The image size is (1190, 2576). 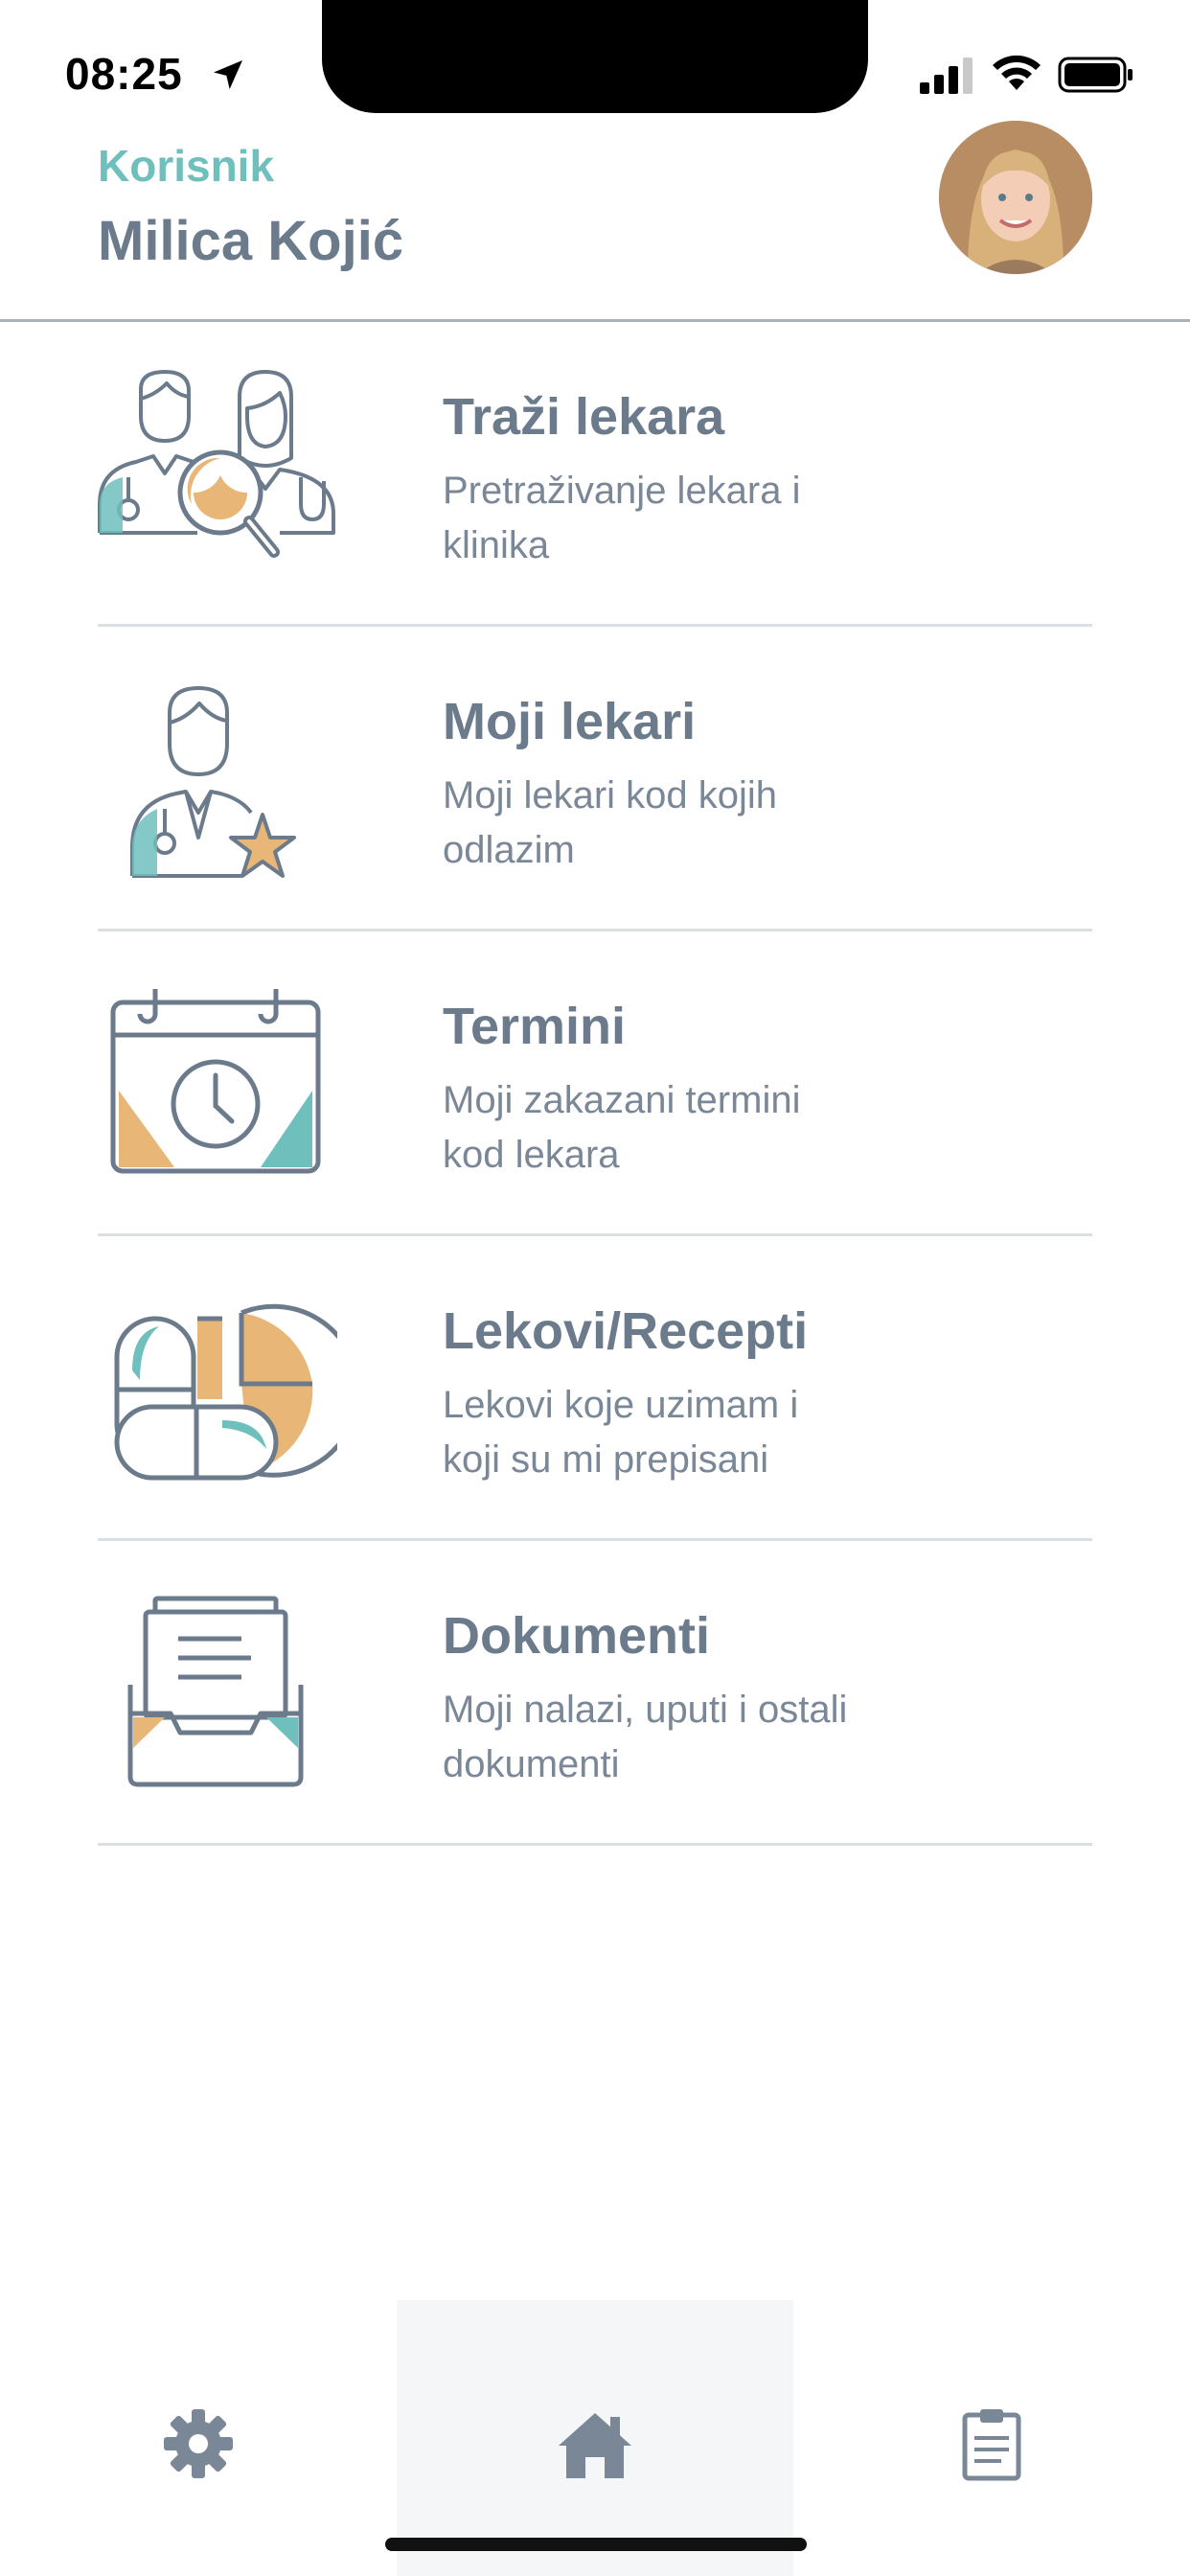 I want to click on bottom-tab-bar, so click(x=595, y=2438).